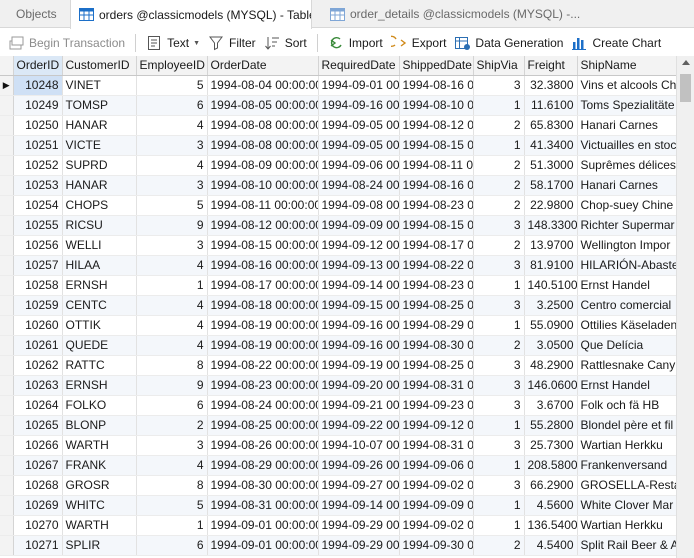  What do you see at coordinates (359, 445) in the screenshot?
I see `cell-requireddate: 1994-10-07 00:0` at bounding box center [359, 445].